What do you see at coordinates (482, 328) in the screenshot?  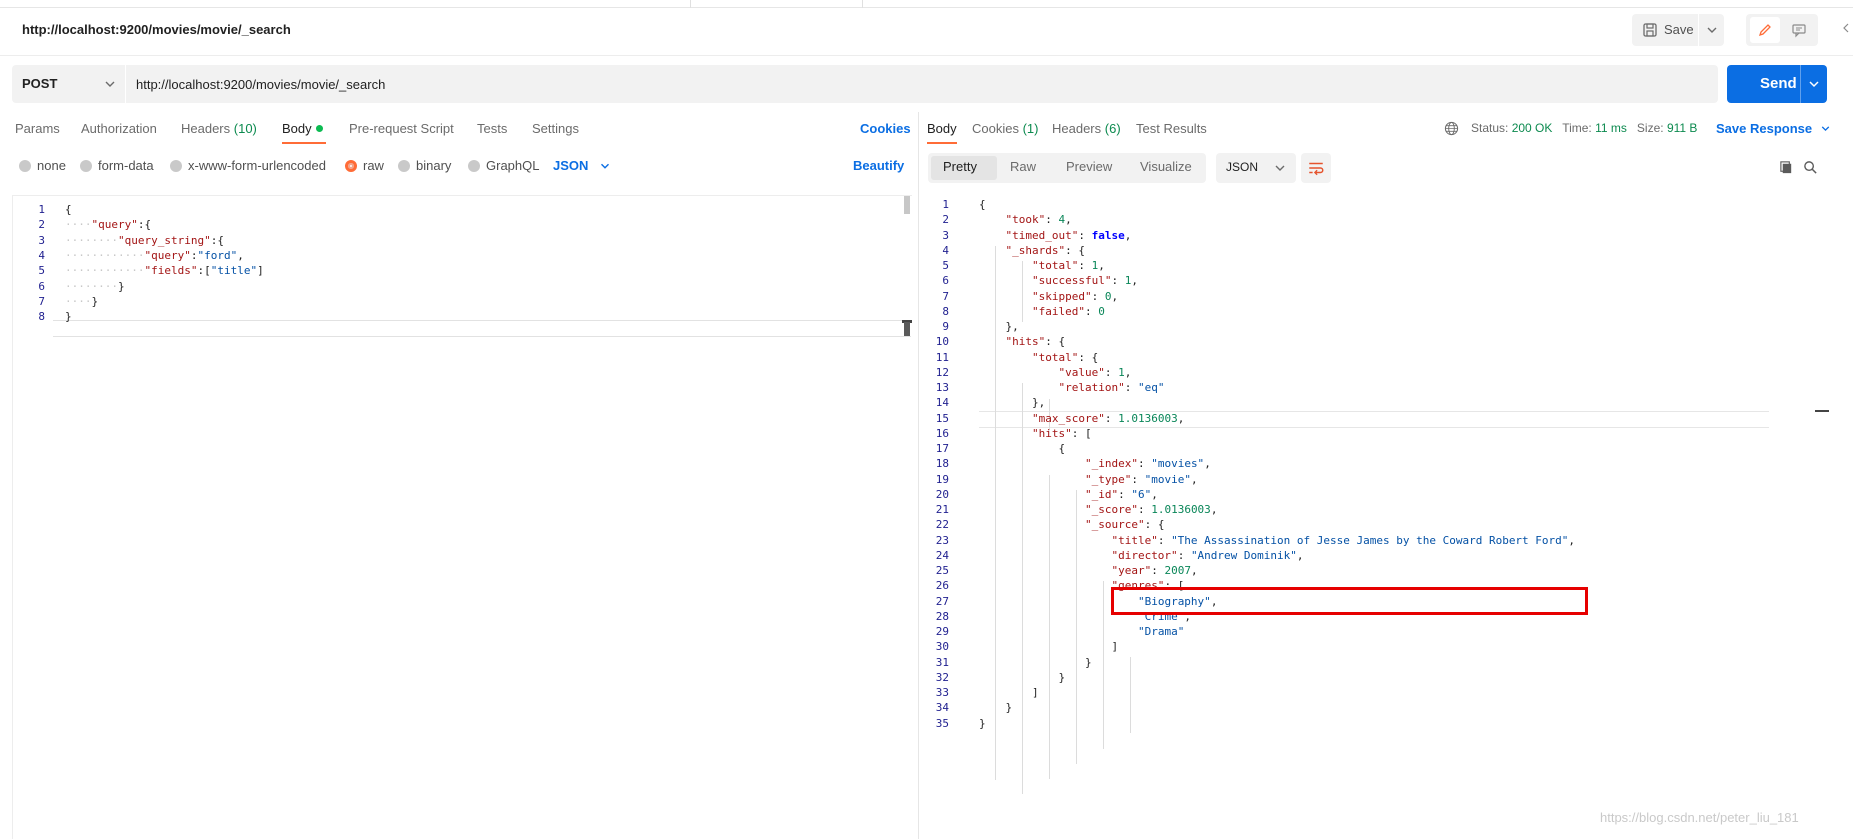 I see `current-line-highlight` at bounding box center [482, 328].